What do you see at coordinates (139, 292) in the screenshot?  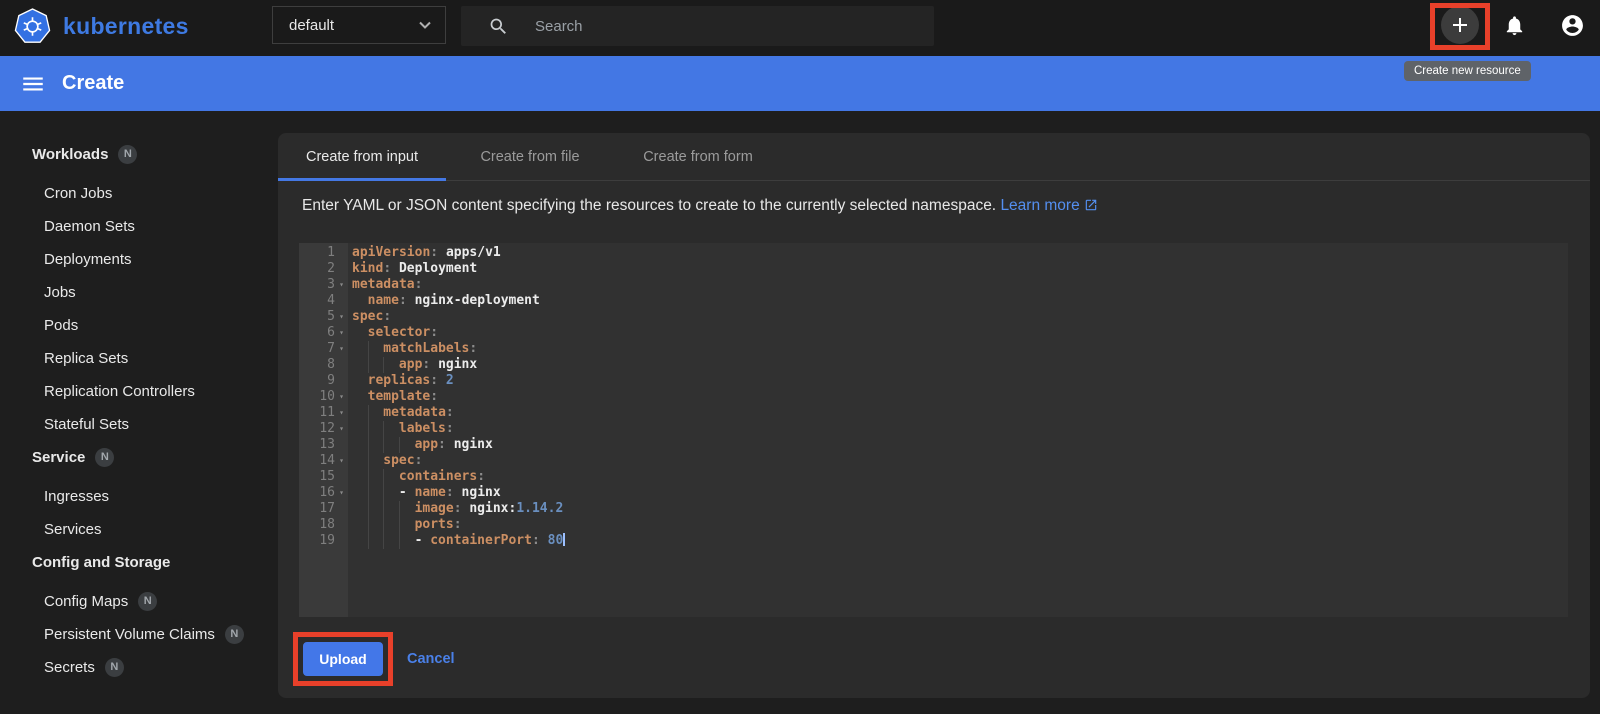 I see `sidebar-item-jobs: Jobs` at bounding box center [139, 292].